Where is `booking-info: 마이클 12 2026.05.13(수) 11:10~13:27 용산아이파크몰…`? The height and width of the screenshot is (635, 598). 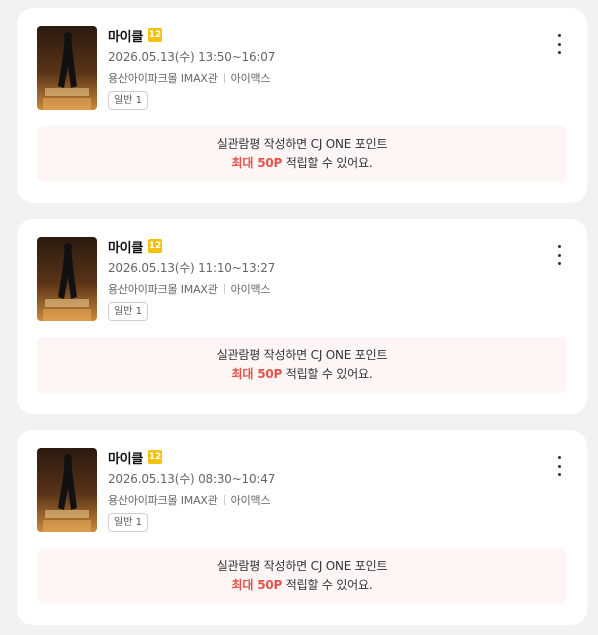
booking-info: 마이클 12 2026.05.13(수) 11:10~13:27 용산아이파크몰… is located at coordinates (191, 279).